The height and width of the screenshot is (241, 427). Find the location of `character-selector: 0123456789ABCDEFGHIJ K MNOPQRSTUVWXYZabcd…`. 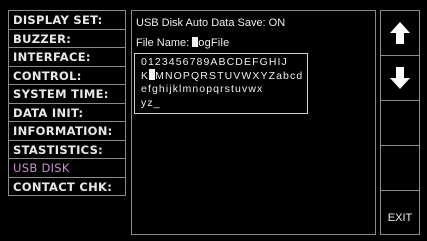

character-selector: 0123456789ABCDEFGHIJ K MNOPQRSTUVWXYZabcd… is located at coordinates (221, 83).